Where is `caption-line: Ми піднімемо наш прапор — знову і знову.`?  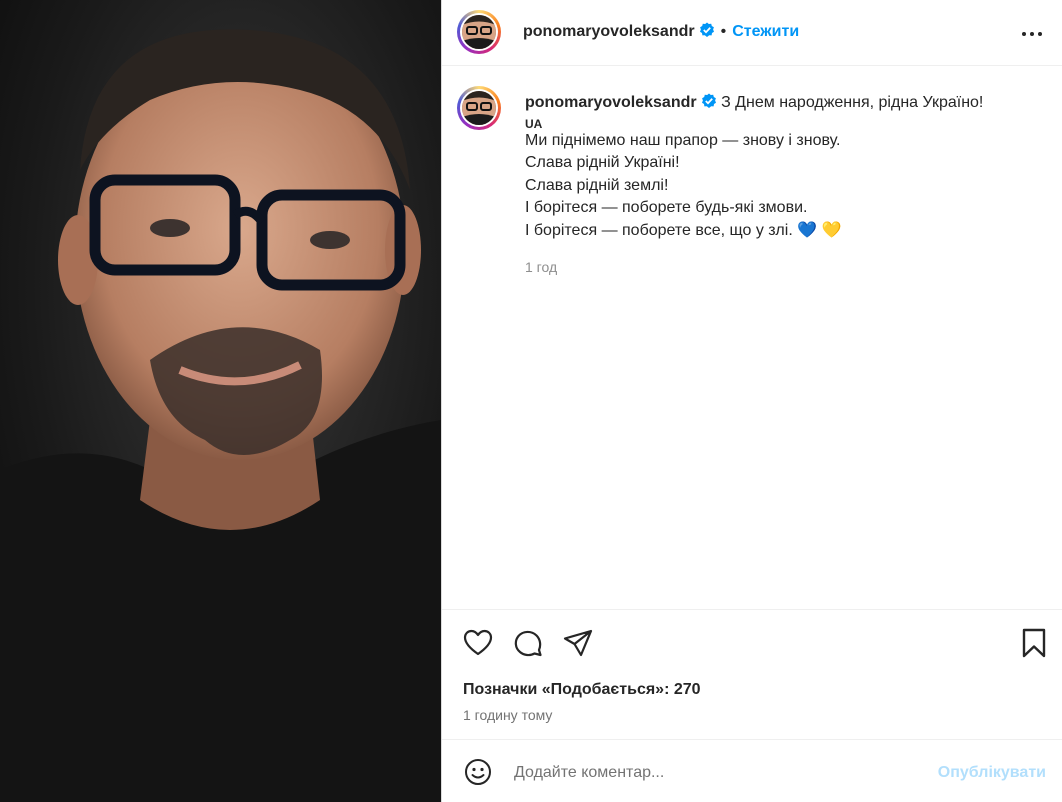
caption-line: Ми піднімемо наш прапор — знову і знову. is located at coordinates (683, 140).